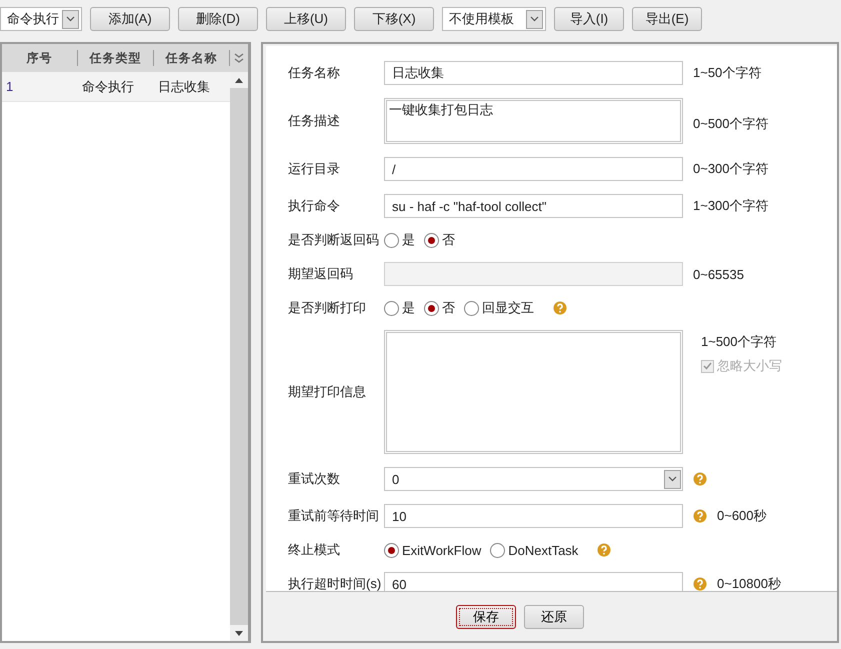 The image size is (841, 649). I want to click on field-label: 重试前等待时间, so click(334, 516).